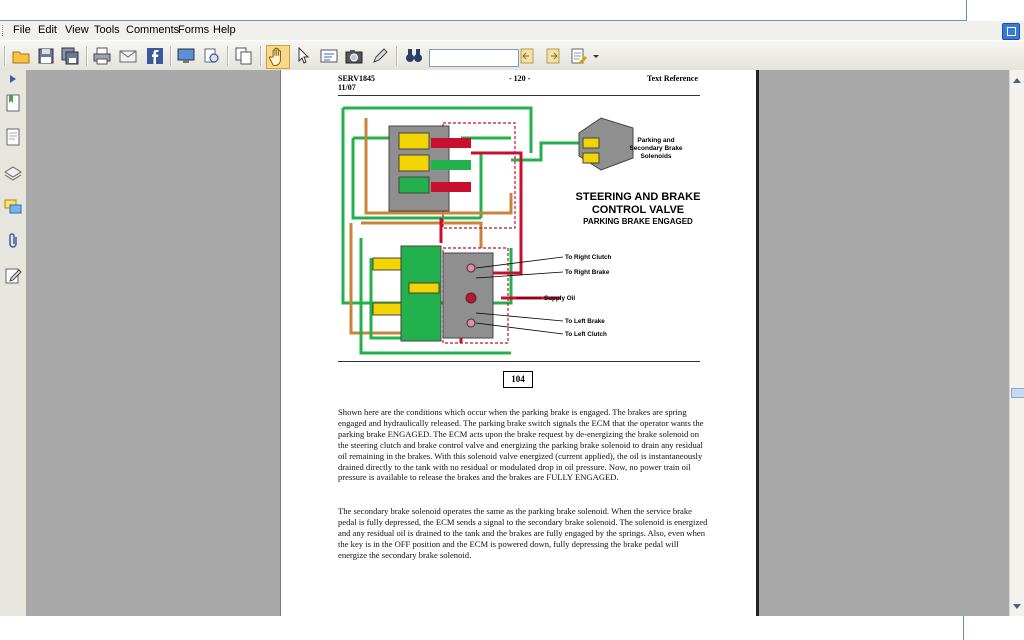  I want to click on figure-number: 104, so click(518, 379).